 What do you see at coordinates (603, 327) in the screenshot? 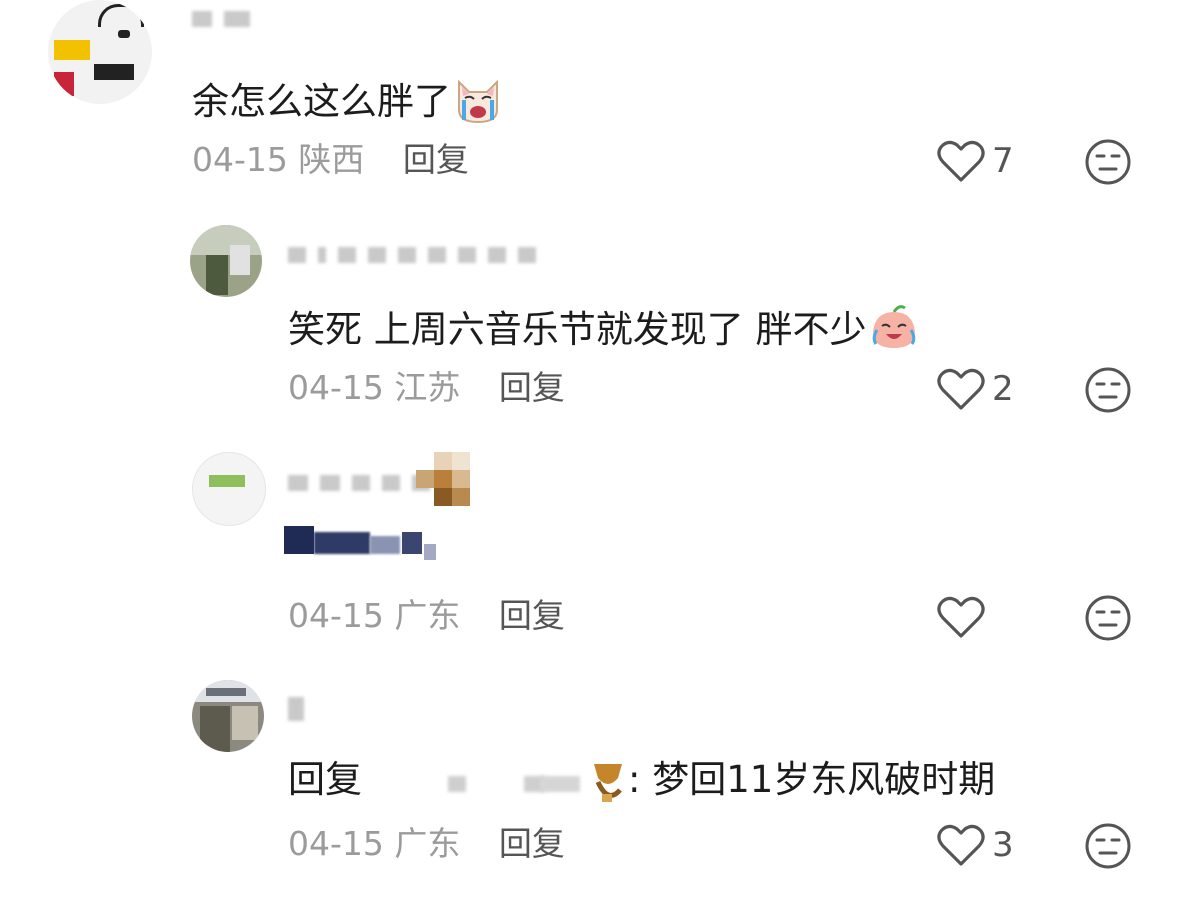
I see `comment-text: 笑死 上周六音乐节就发现了 胖不少` at bounding box center [603, 327].